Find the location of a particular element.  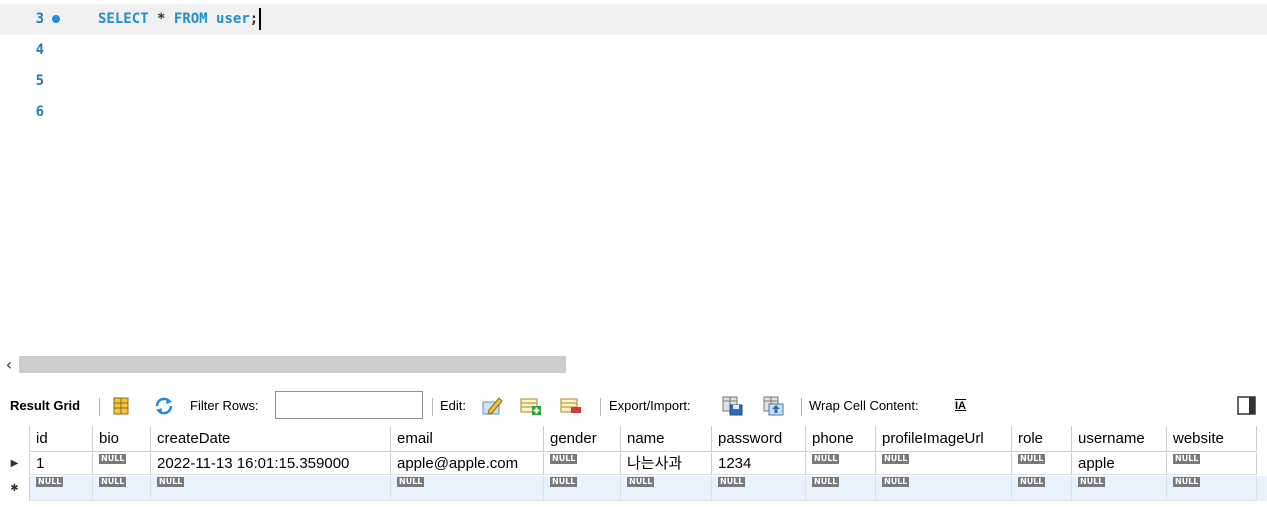

cell-name: 나는사과 is located at coordinates (666, 464).